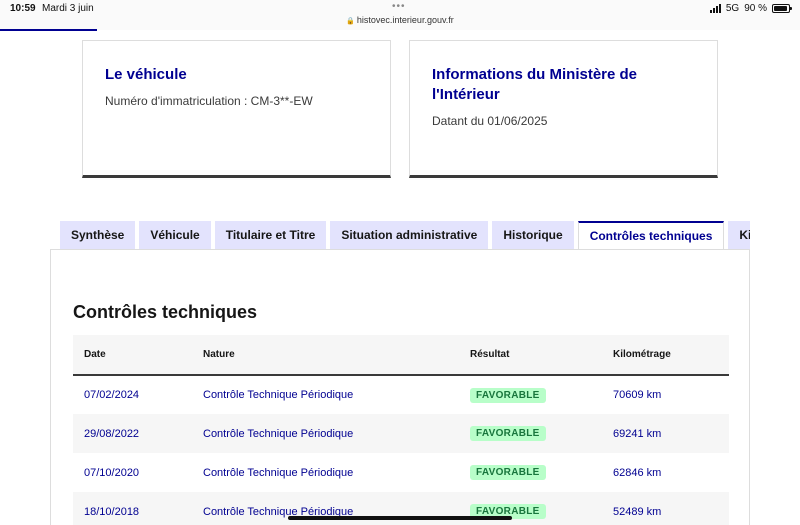 This screenshot has height=525, width=800. Describe the element at coordinates (165, 312) in the screenshot. I see `section-title: Contrôles techniques` at that location.